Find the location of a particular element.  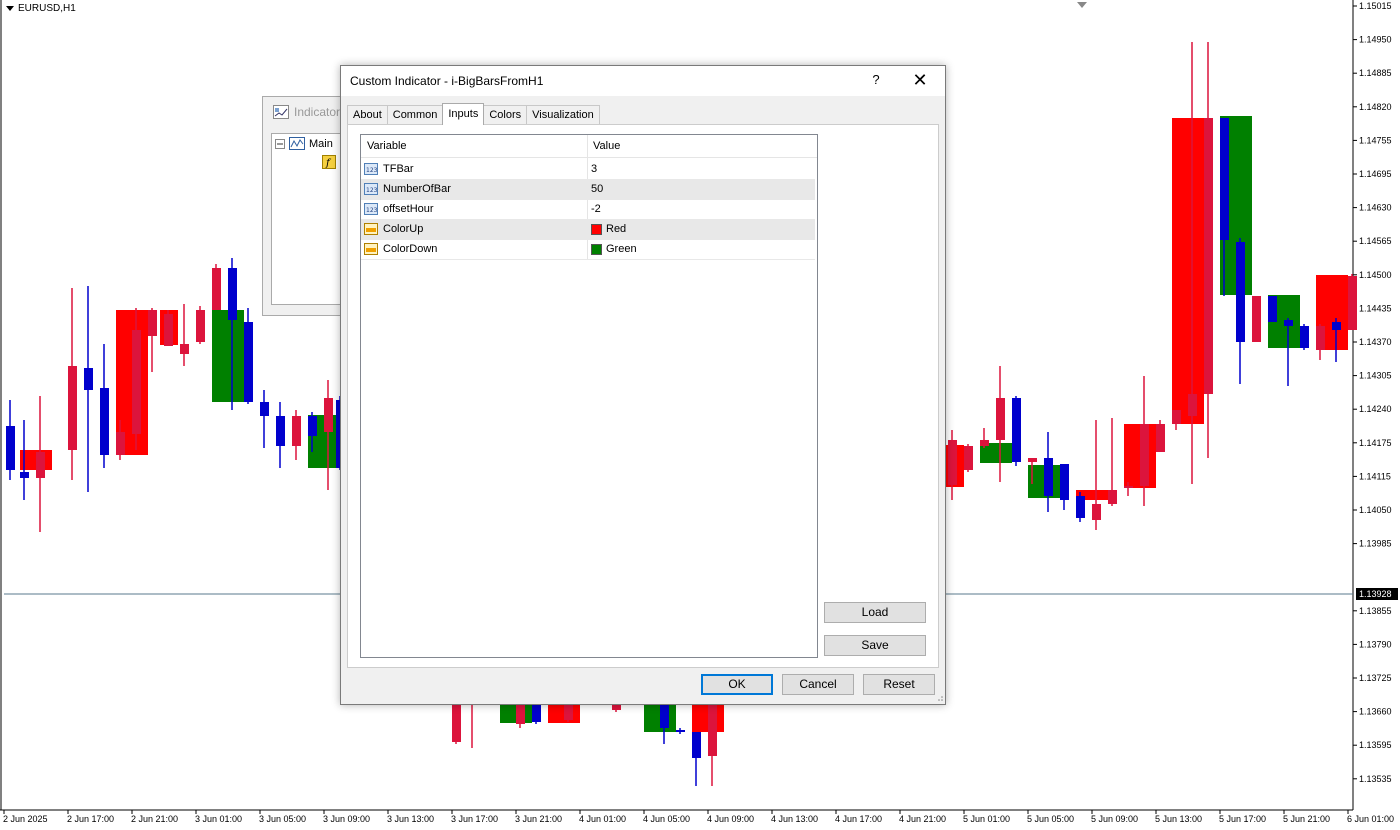

time-label: 5 Jun 13:00 is located at coordinates (1178, 819).